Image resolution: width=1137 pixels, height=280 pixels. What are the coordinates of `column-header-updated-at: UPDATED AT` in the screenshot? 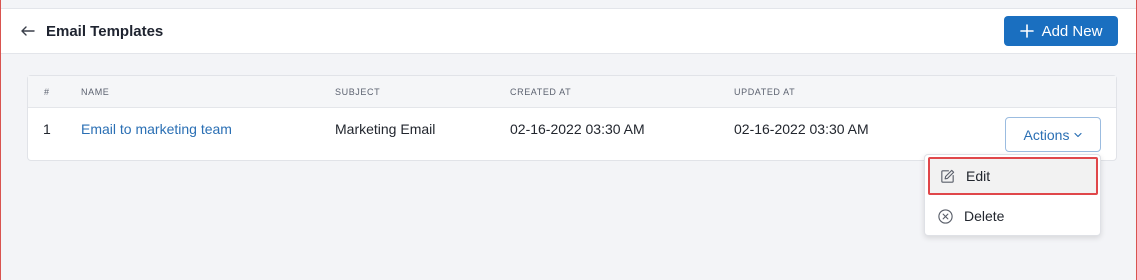 It's located at (765, 92).